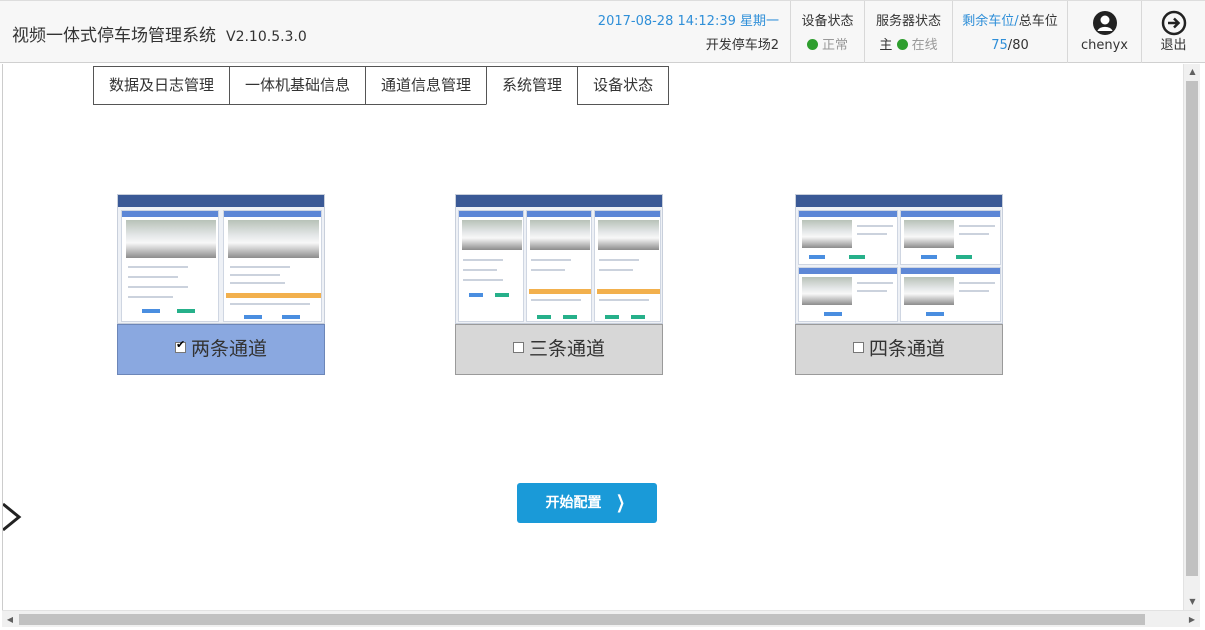  What do you see at coordinates (1173, 23) in the screenshot?
I see `exit-arrow-icon` at bounding box center [1173, 23].